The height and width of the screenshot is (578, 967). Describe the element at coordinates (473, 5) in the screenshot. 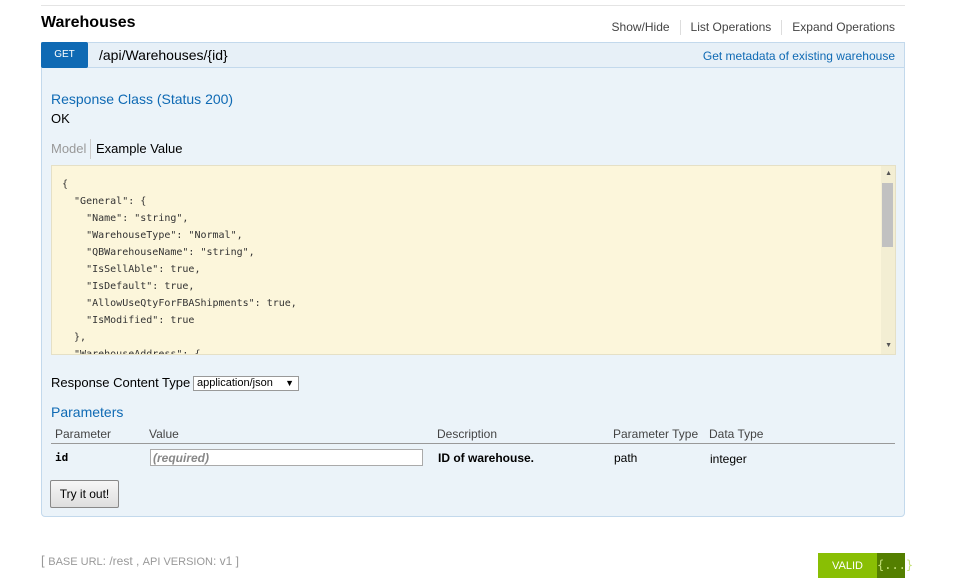

I see `top-divider` at that location.